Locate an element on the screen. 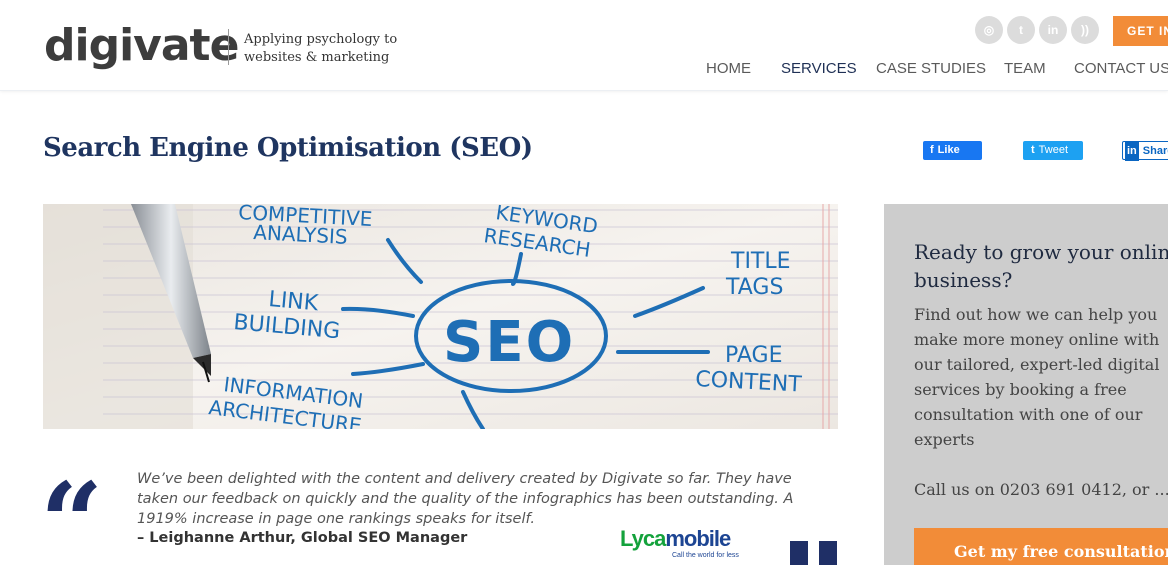 Image resolution: width=1168 pixels, height=587 pixels. facebook-icon: f is located at coordinates (932, 150).